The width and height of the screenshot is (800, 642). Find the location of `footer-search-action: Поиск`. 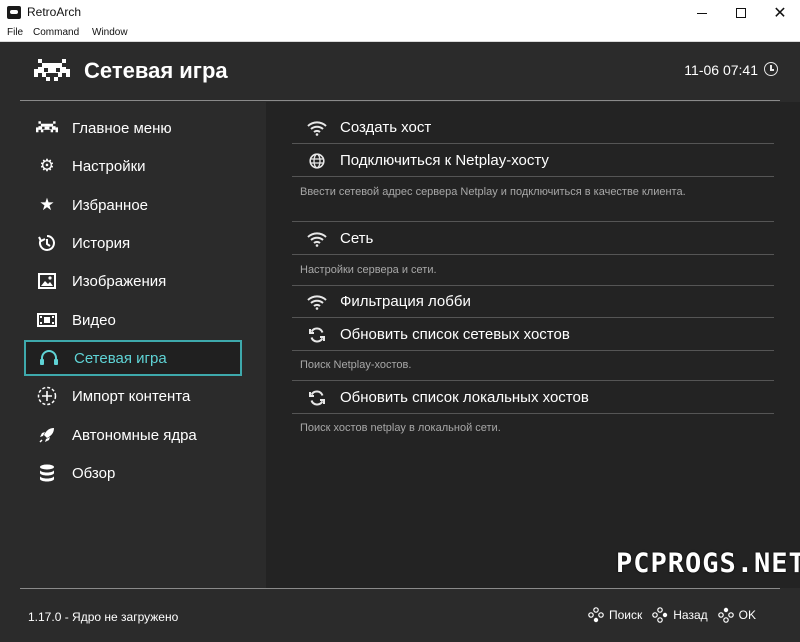

footer-search-action: Поиск is located at coordinates (625, 615).